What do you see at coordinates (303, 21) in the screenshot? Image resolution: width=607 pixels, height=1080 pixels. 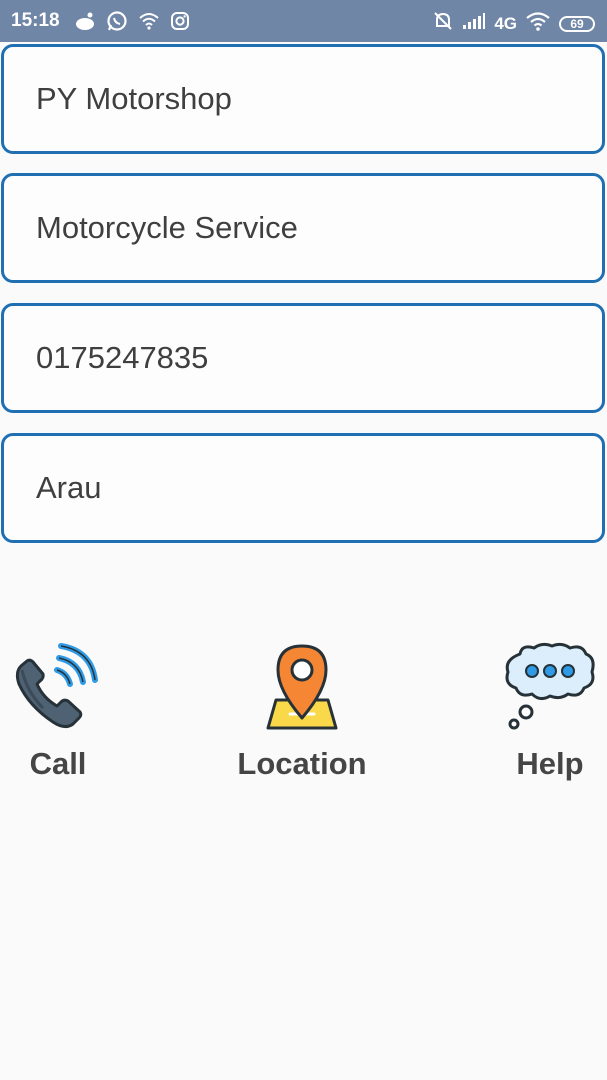 I see `status-bar: 15:18 4G 69` at bounding box center [303, 21].